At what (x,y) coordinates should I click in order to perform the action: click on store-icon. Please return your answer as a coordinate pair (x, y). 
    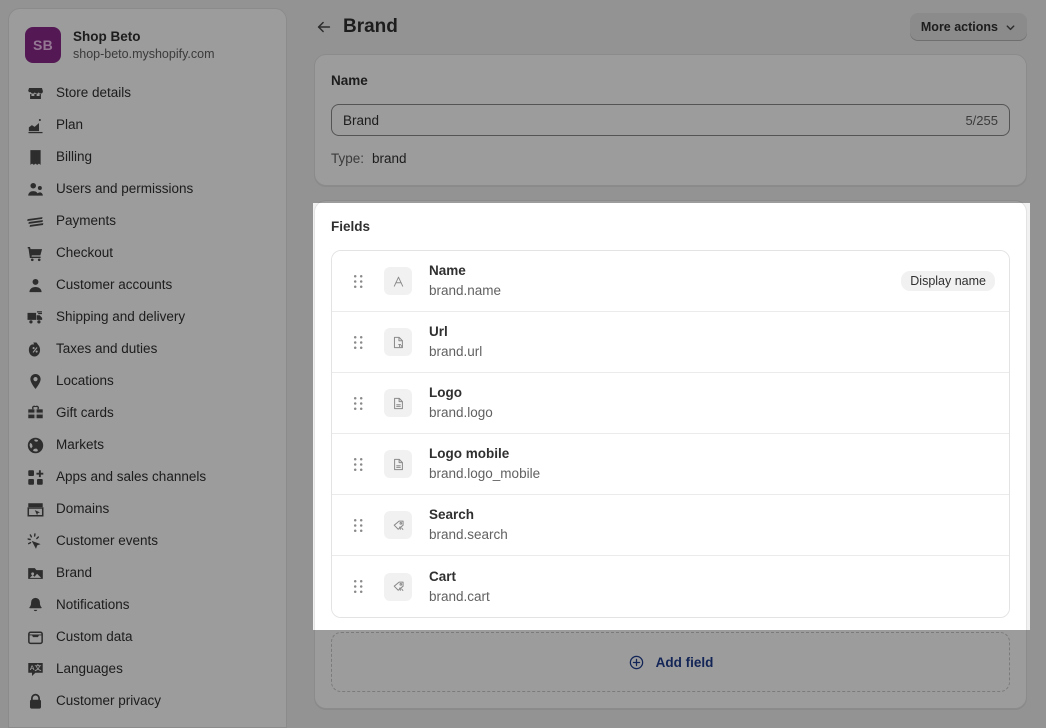
    Looking at the image, I should click on (35, 93).